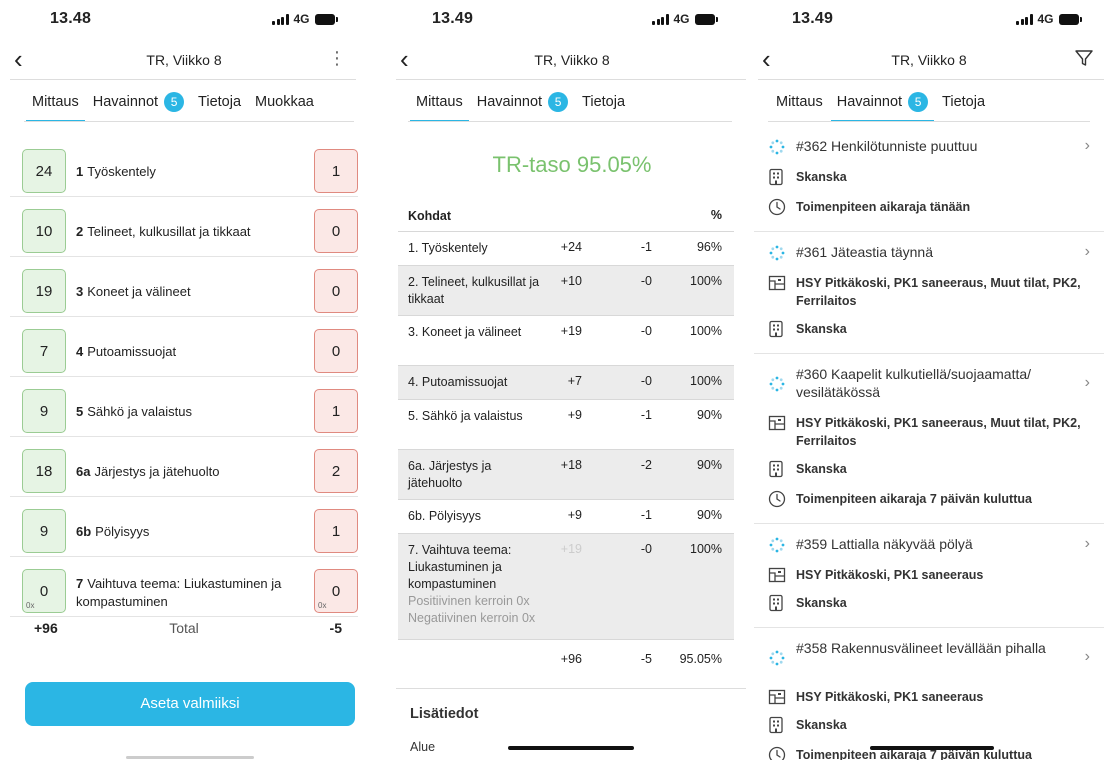 The image size is (1104, 760). I want to click on observation-company: Skanska, so click(821, 177).